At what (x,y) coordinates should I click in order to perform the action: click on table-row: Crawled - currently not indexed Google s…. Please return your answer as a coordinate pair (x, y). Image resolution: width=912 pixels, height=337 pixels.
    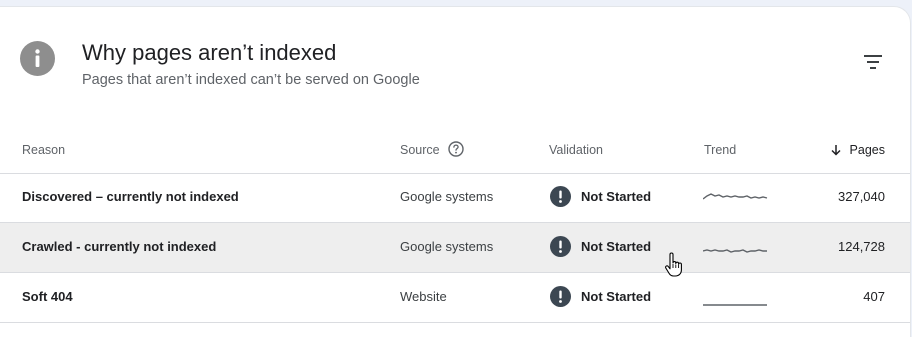
    Looking at the image, I should click on (455, 248).